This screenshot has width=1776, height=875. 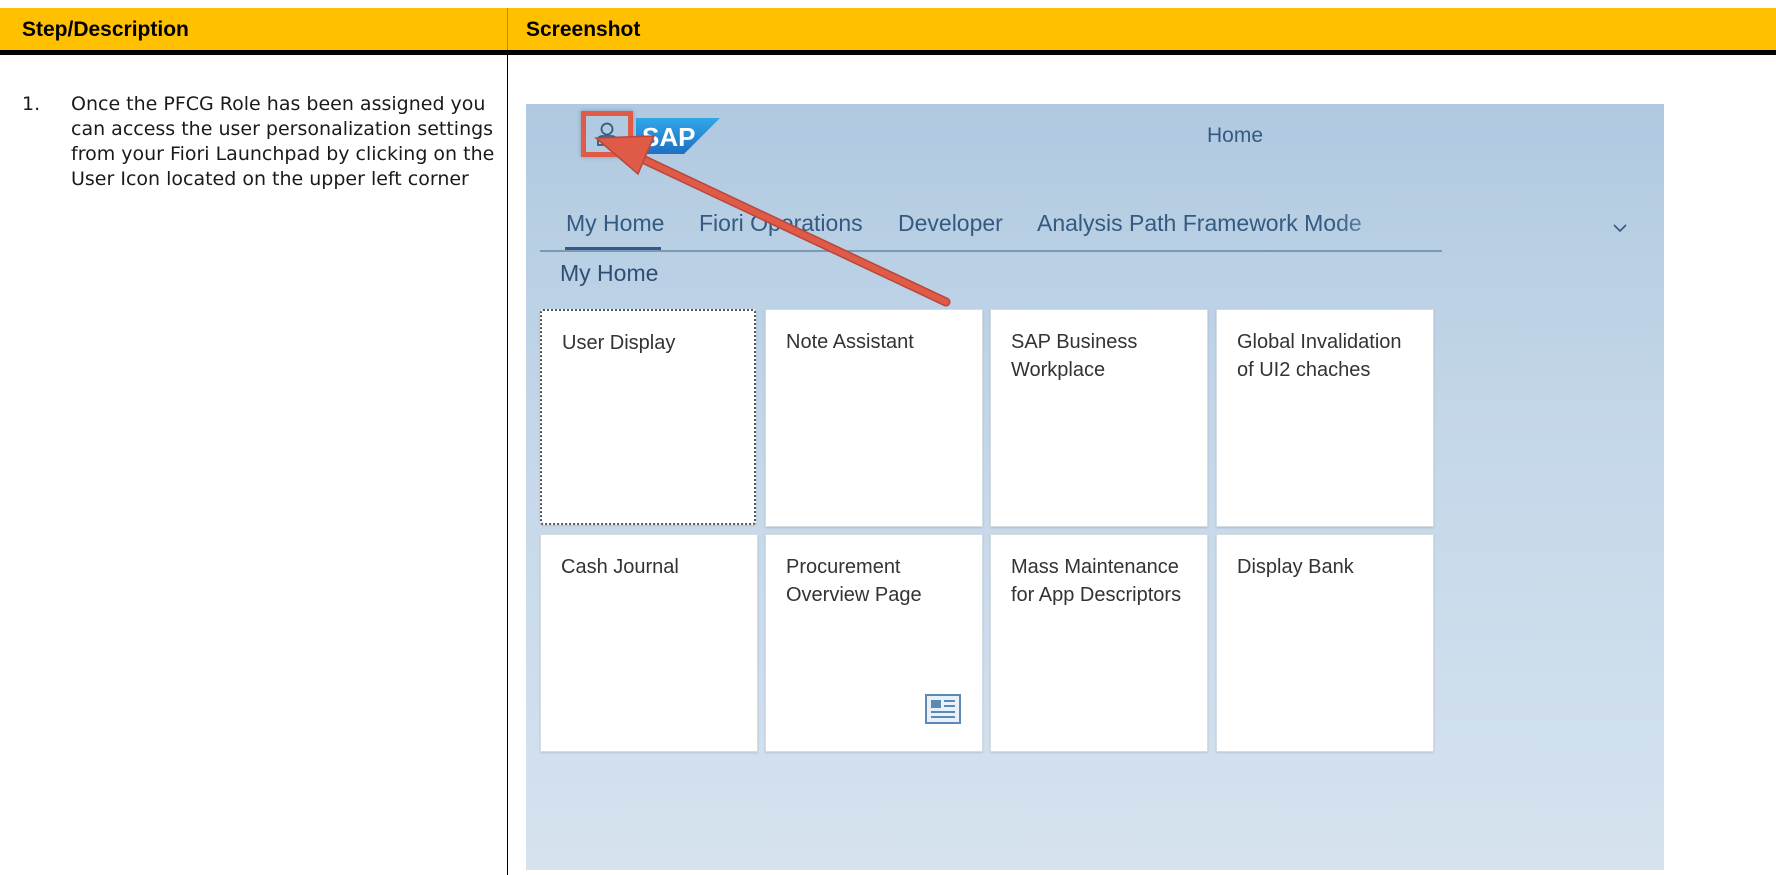 I want to click on tile-sap-business-workplace: SAP Business Workplace, so click(x=1099, y=418).